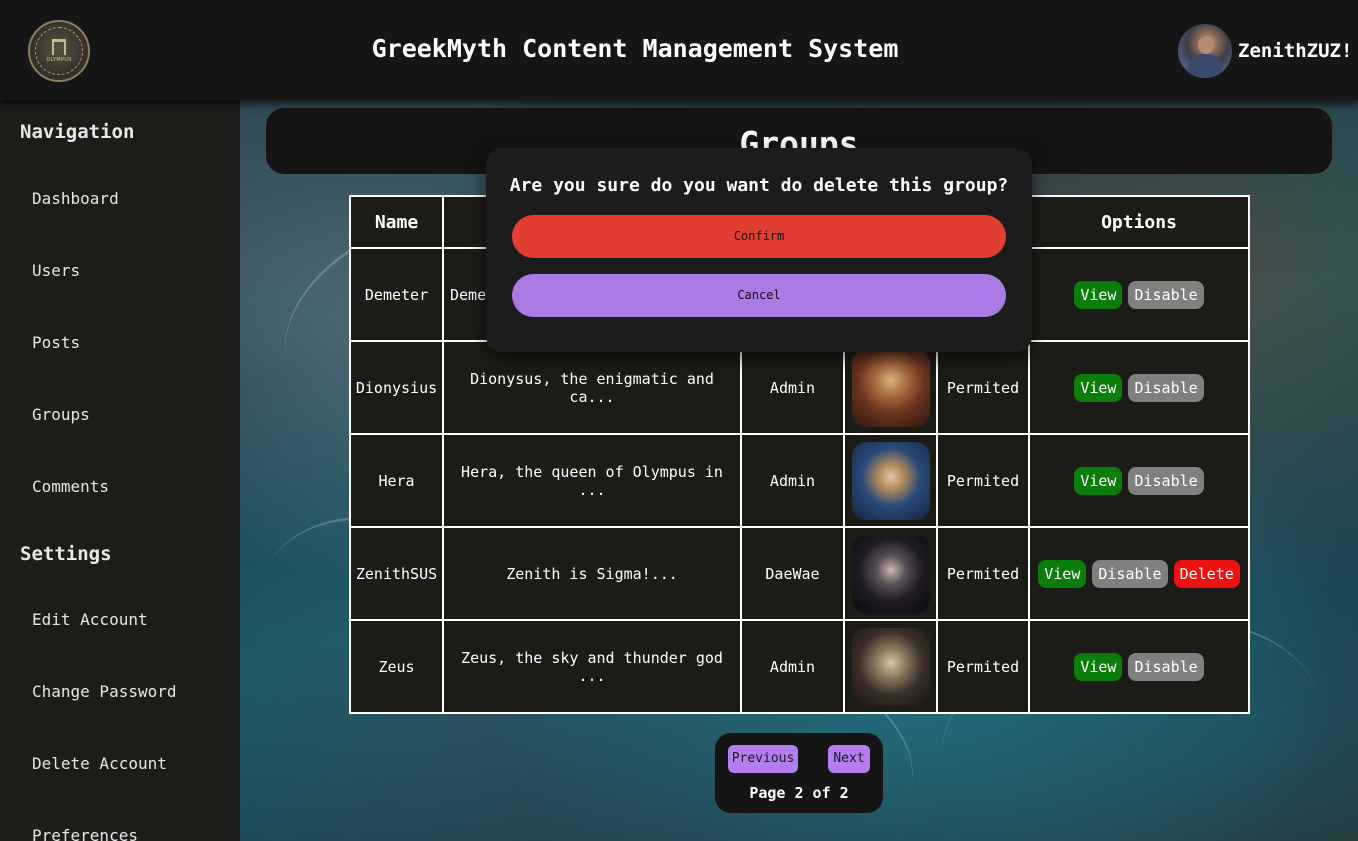 Image resolution: width=1358 pixels, height=841 pixels. I want to click on sidebar-item-change-password: Change Password, so click(104, 691).